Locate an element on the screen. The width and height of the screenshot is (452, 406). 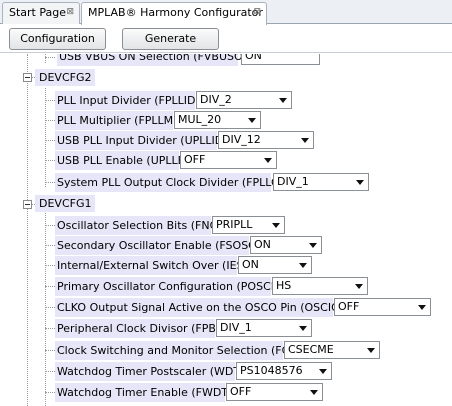
fpllidiv-select: DIV_2 is located at coordinates (244, 100).